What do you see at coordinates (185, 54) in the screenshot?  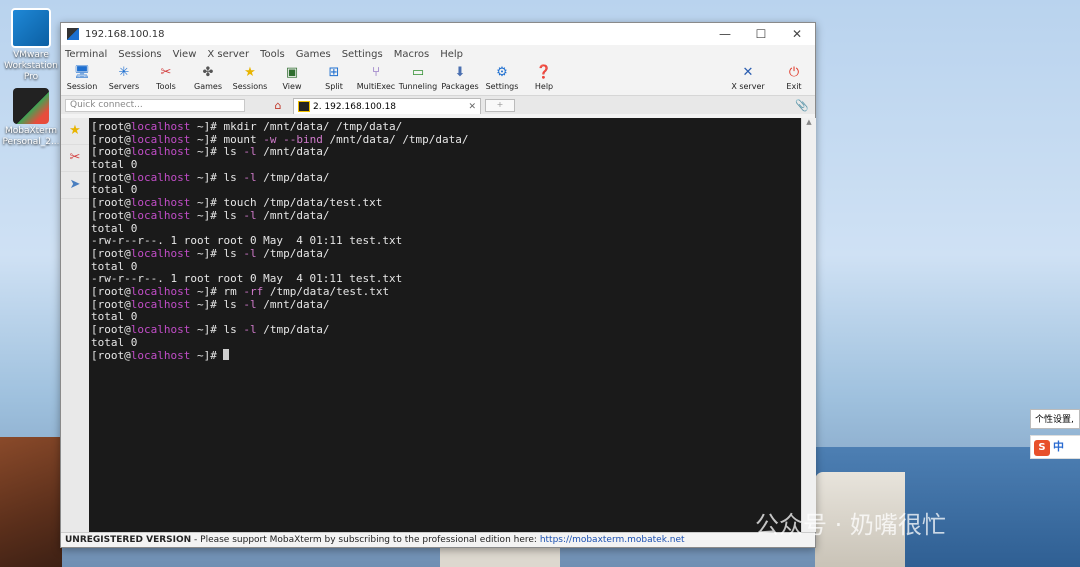 I see `menu-view: View` at bounding box center [185, 54].